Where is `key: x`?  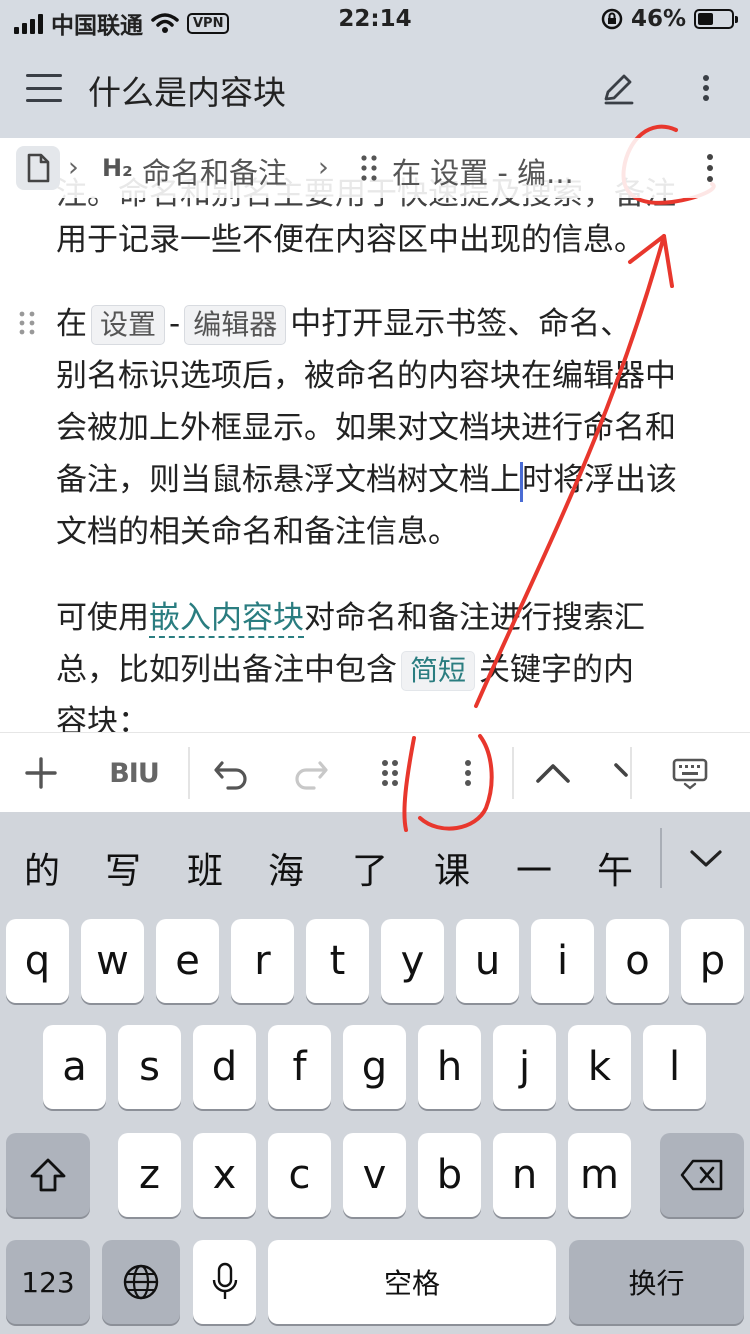
key: x is located at coordinates (224, 1175).